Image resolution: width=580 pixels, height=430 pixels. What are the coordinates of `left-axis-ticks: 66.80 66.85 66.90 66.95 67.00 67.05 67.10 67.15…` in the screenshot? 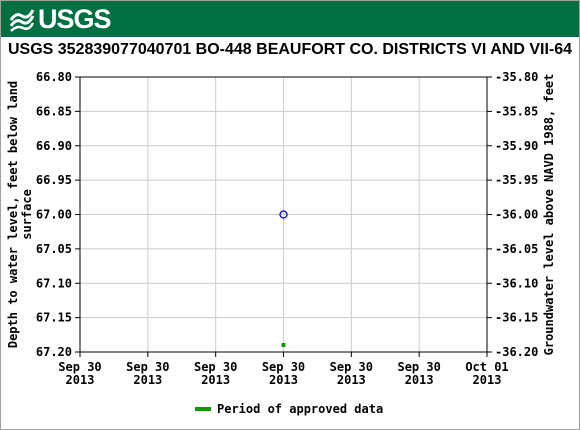 It's located at (58, 214).